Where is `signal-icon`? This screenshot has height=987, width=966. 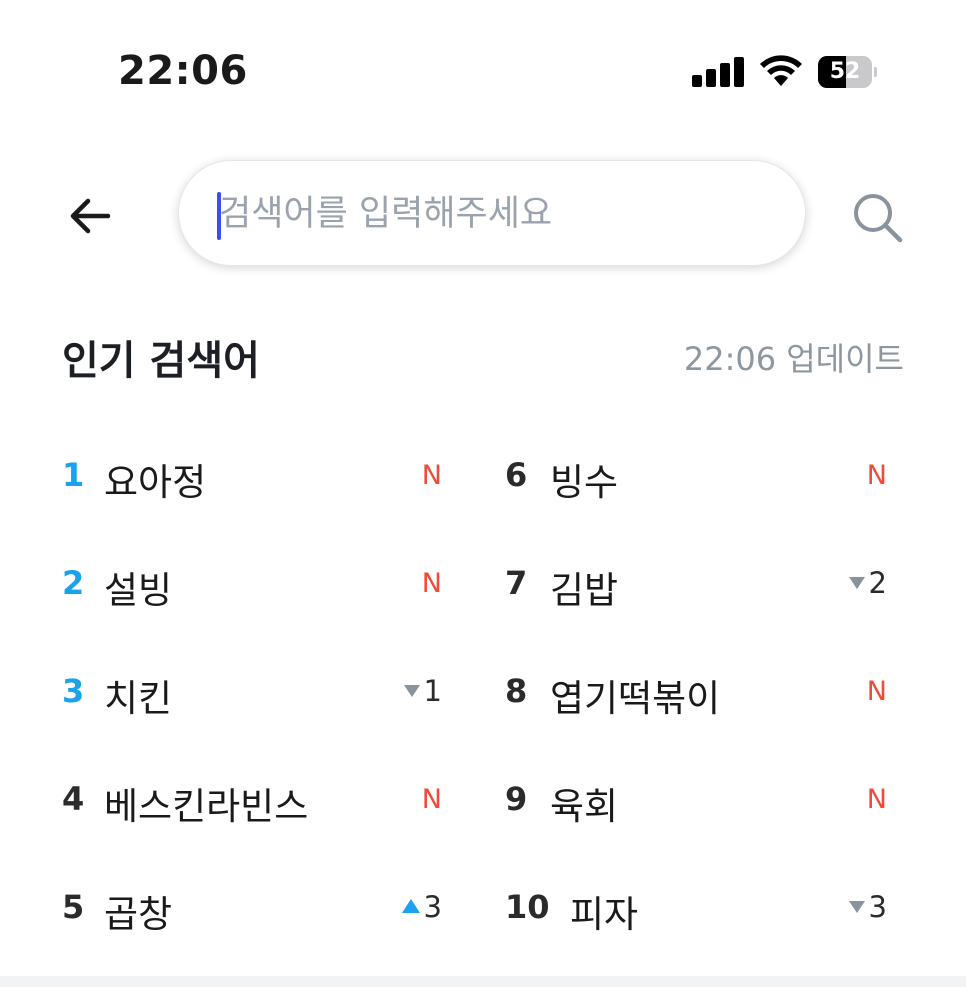 signal-icon is located at coordinates (718, 72).